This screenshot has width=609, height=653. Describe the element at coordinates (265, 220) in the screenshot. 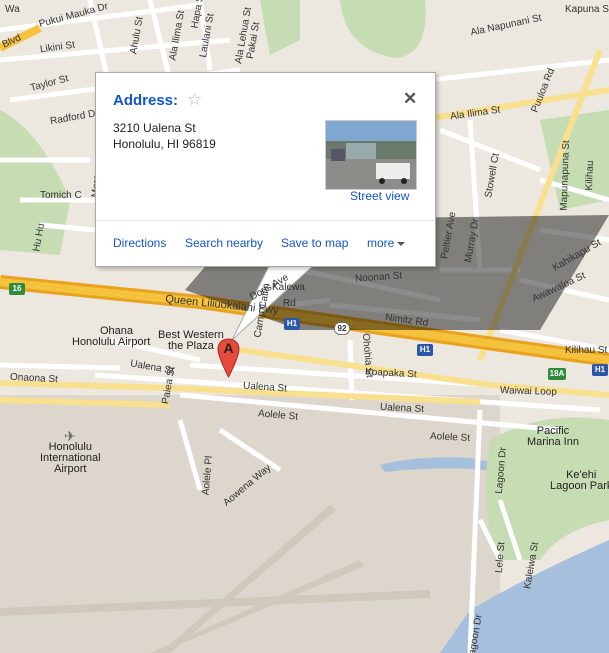

I see `divider` at that location.